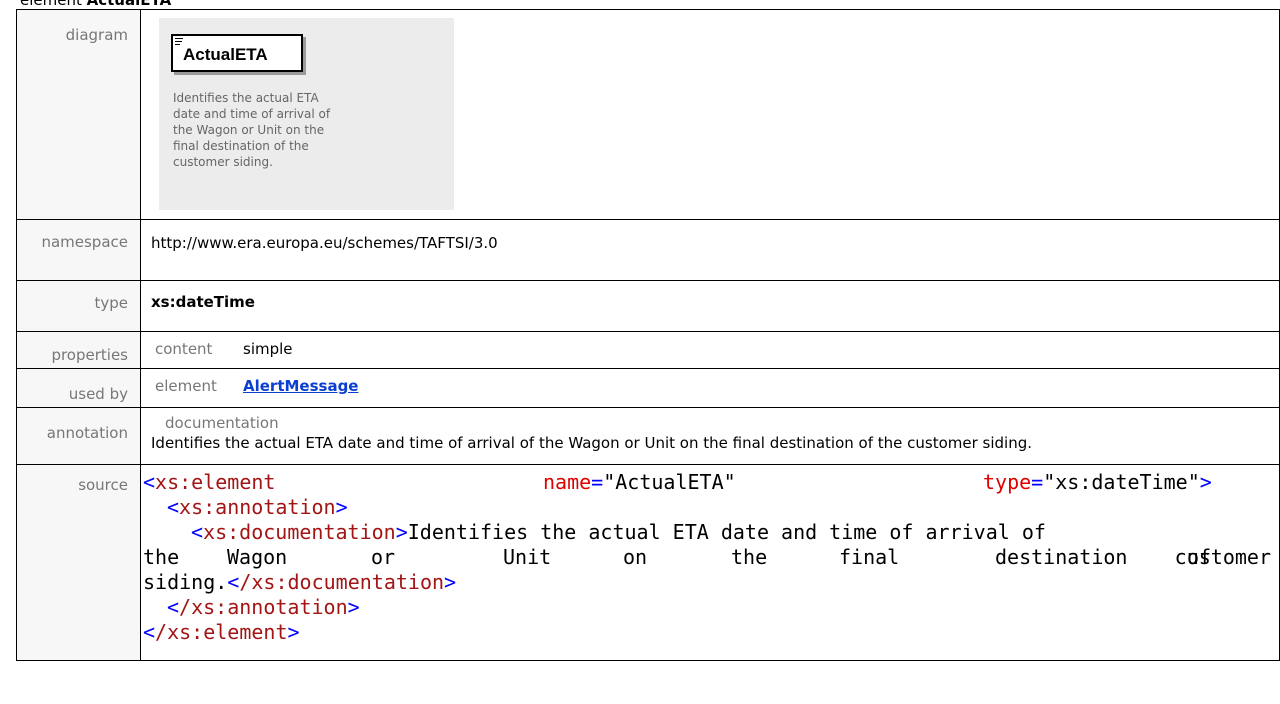 The width and height of the screenshot is (1280, 704). Describe the element at coordinates (129, 4) in the screenshot. I see `heading-name: ActualETA` at that location.